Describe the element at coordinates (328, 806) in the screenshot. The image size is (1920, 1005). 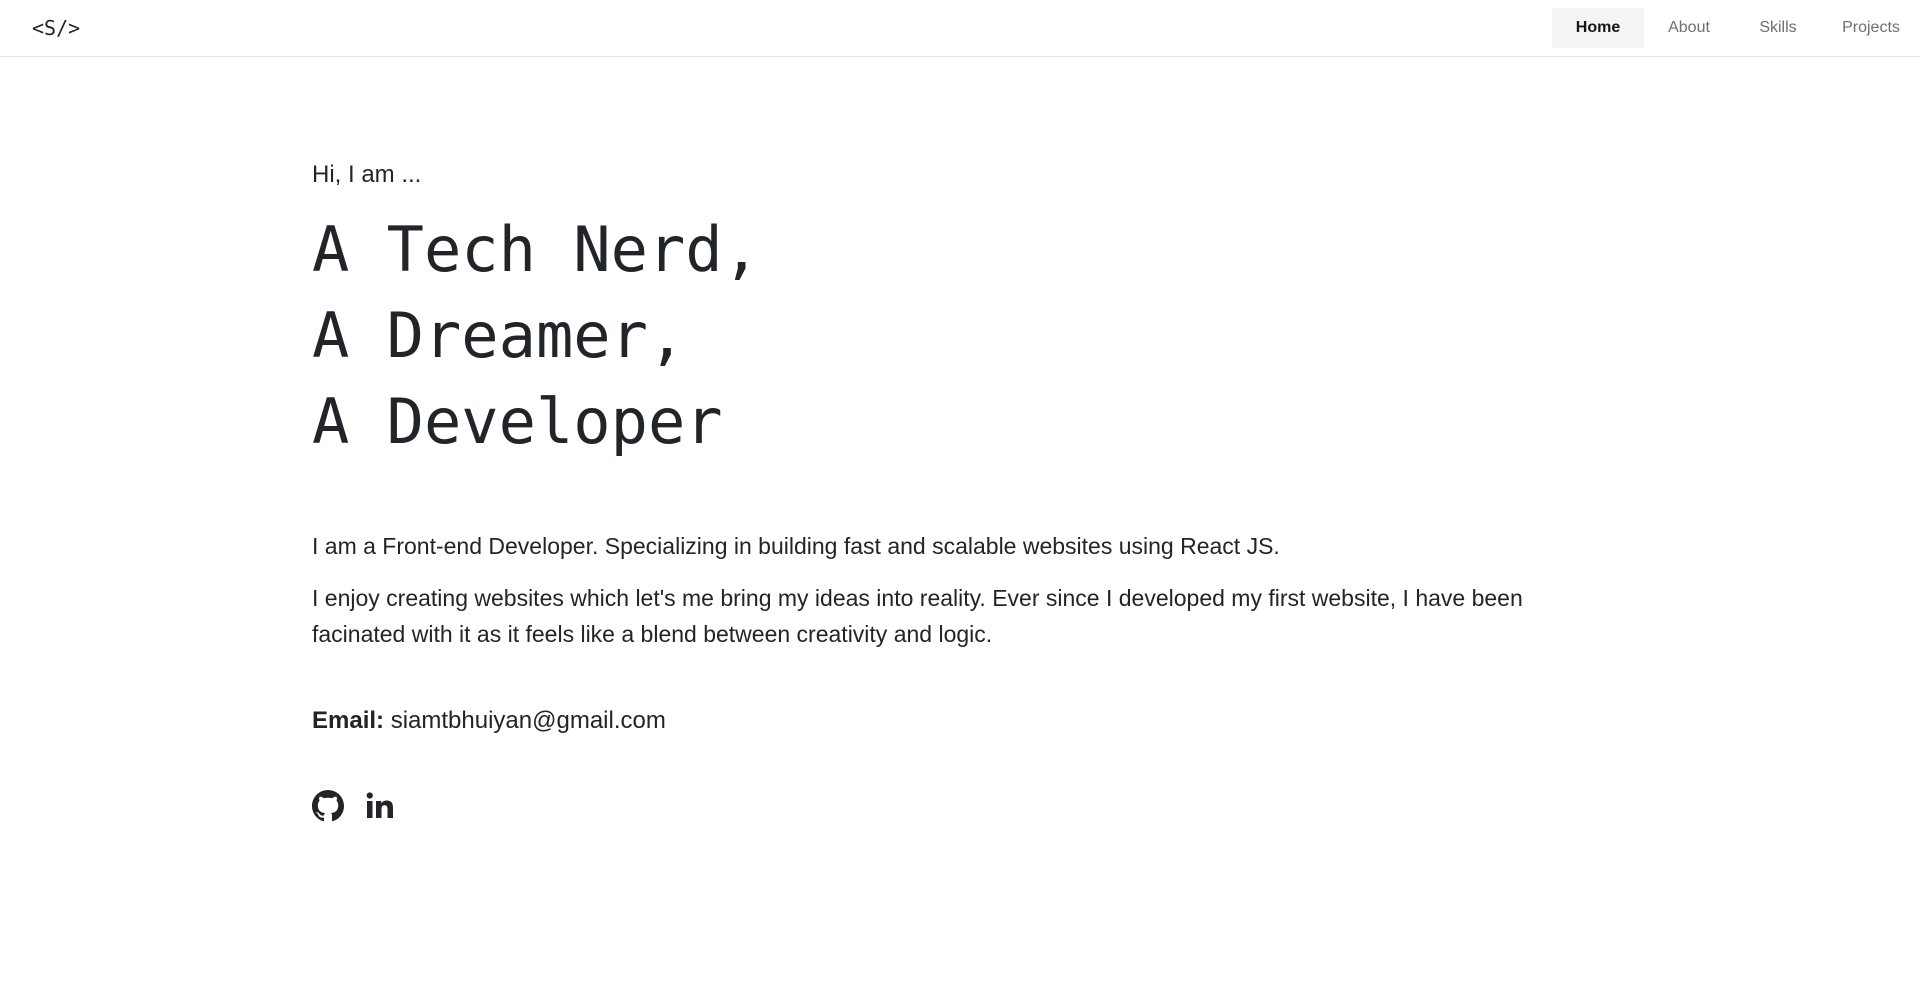
I see `github-icon` at that location.